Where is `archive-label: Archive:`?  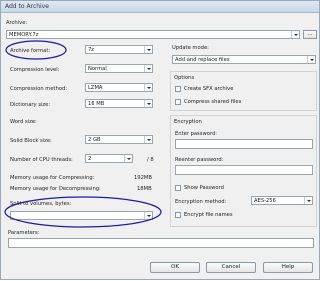
archive-label: Archive: is located at coordinates (17, 23).